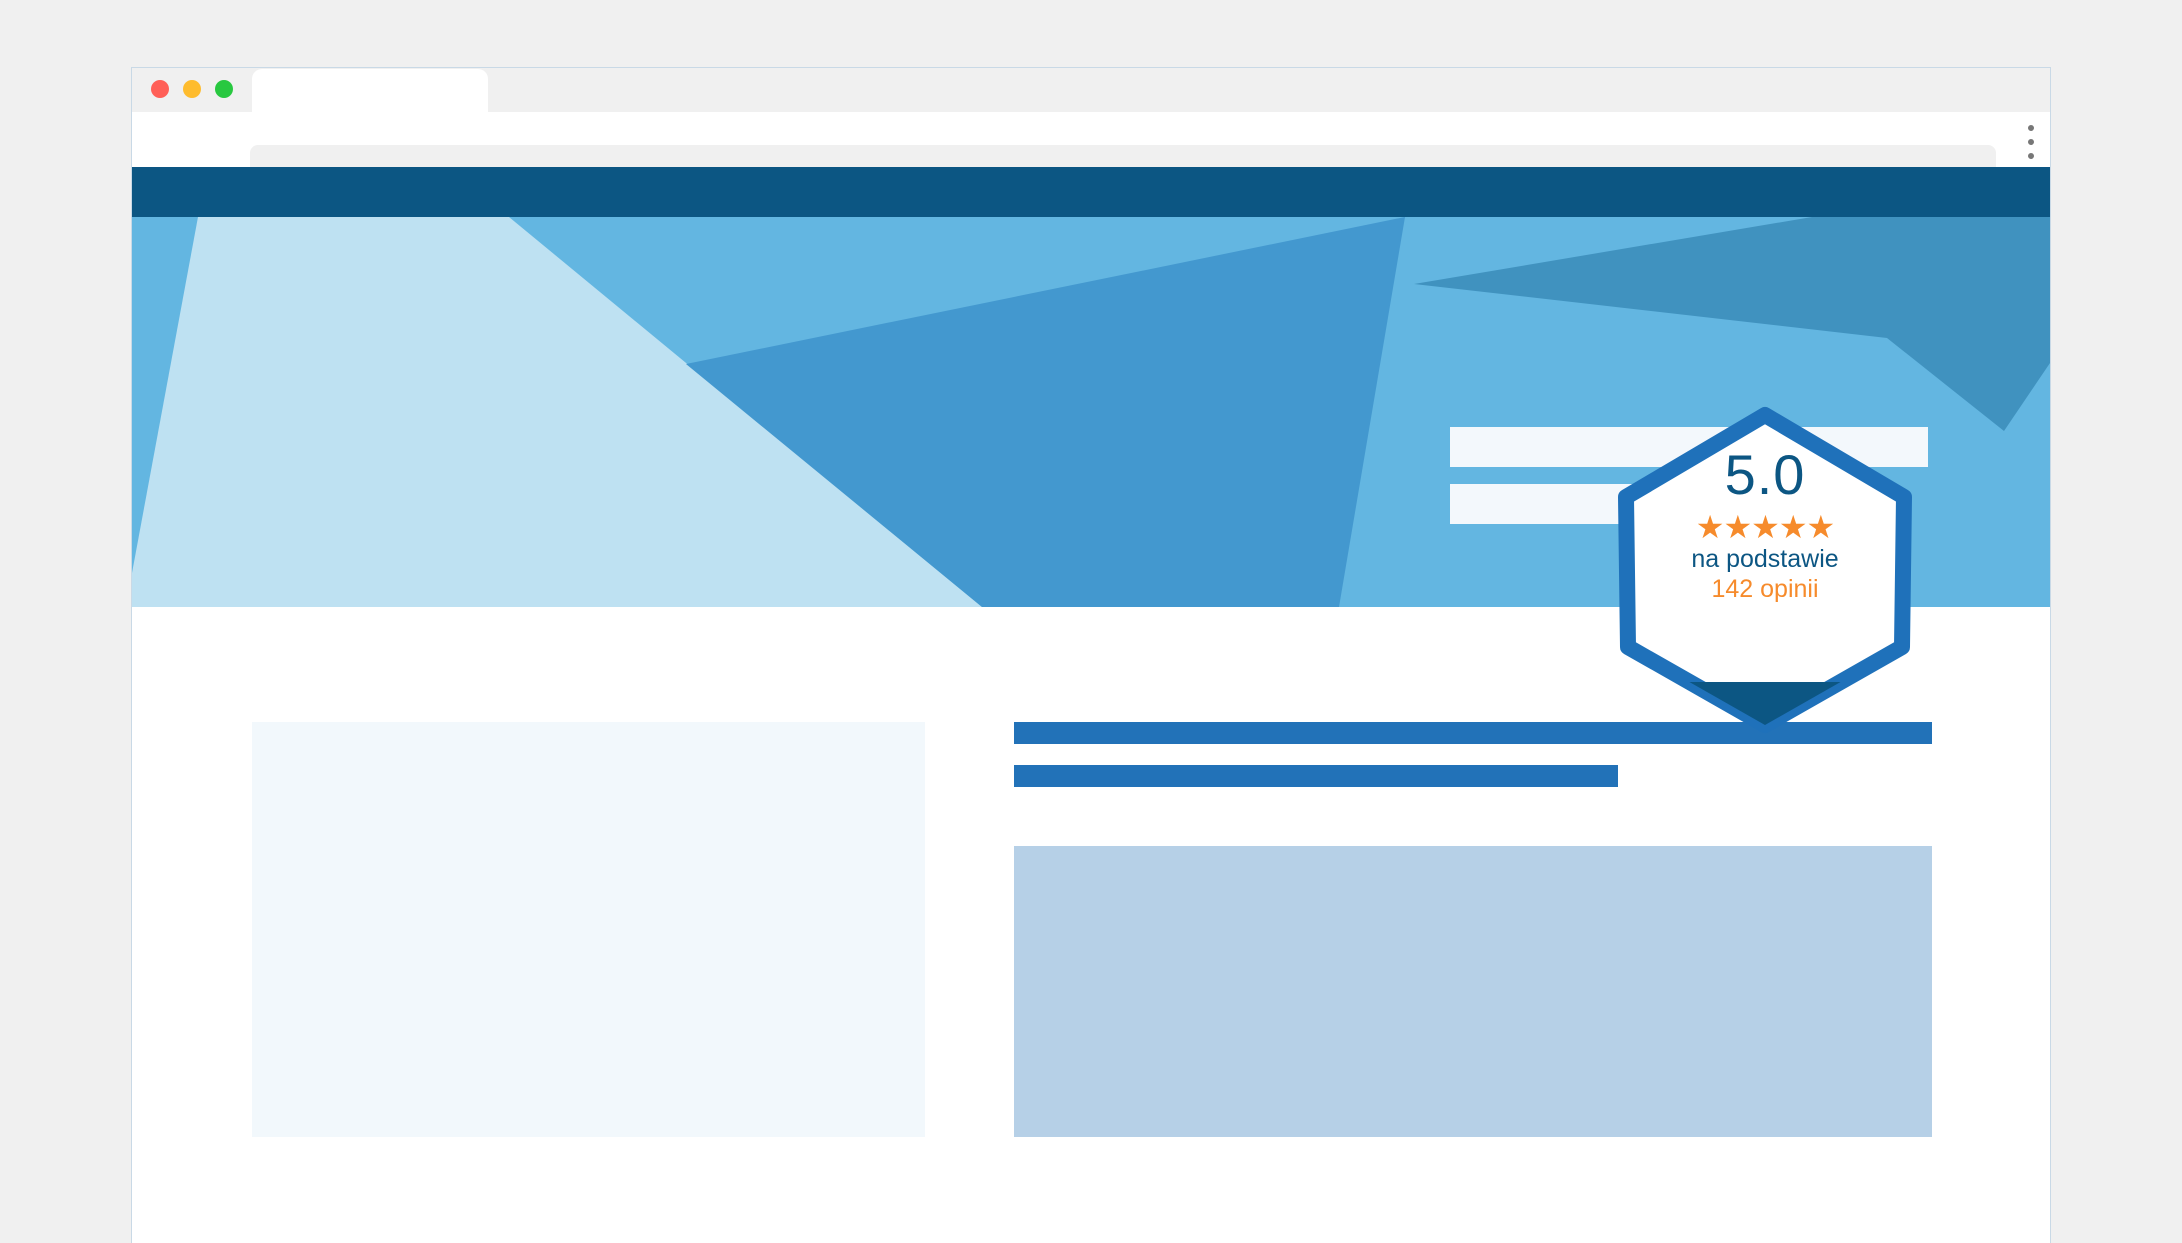 The width and height of the screenshot is (2182, 1243). Describe the element at coordinates (1765, 589) in the screenshot. I see `badge-review-count: 142 opinii` at that location.